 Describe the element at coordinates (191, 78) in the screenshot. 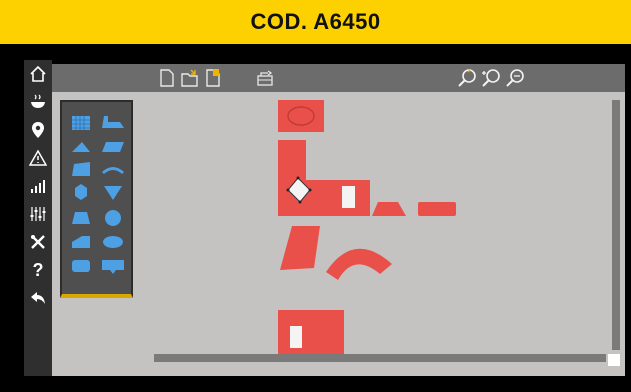

I see `open-folder-icon` at that location.